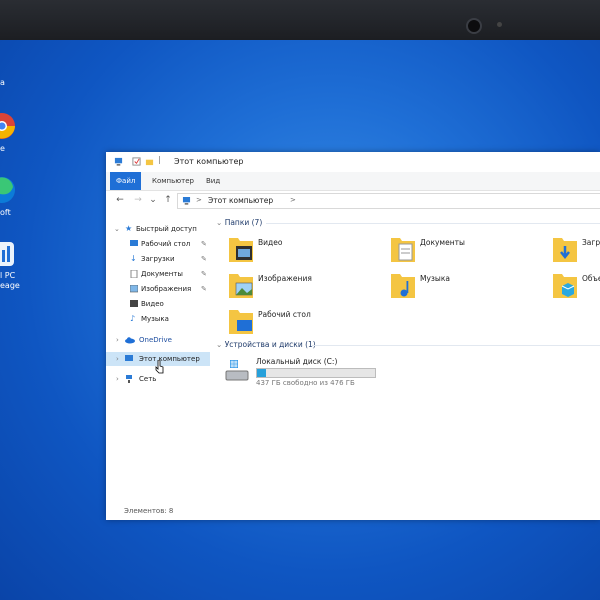 The image size is (600, 600). Describe the element at coordinates (149, 161) in the screenshot. I see `new-folder-icon` at that location.